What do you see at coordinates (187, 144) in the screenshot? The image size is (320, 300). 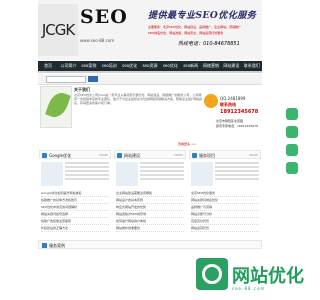 I see `about-more-link: 查看更多 >>` at bounding box center [187, 144].